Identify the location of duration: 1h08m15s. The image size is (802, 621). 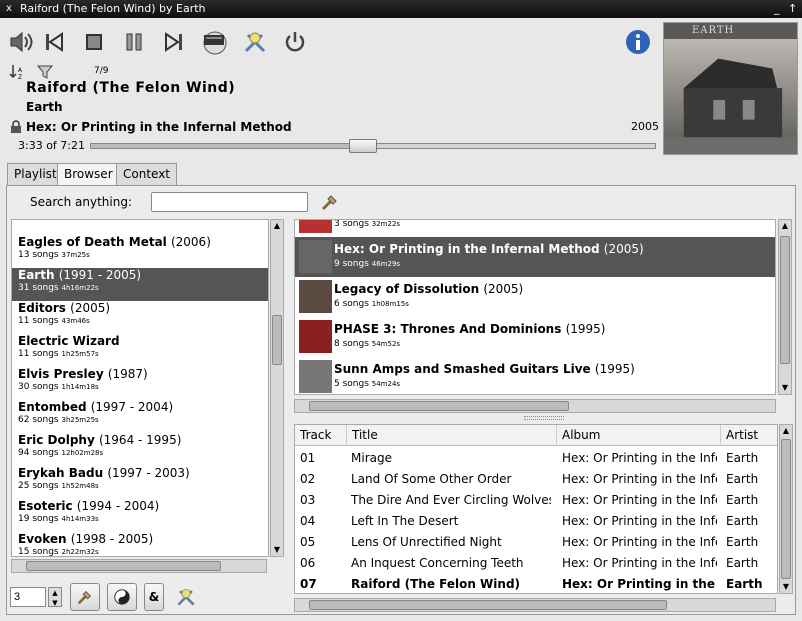
(390, 304).